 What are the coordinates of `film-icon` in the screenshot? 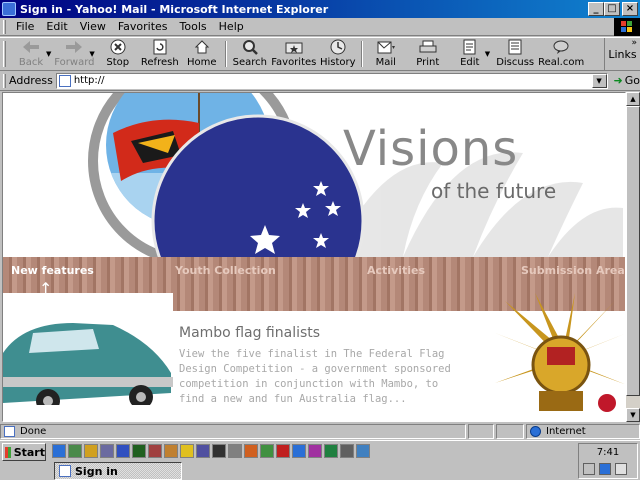 It's located at (219, 451).